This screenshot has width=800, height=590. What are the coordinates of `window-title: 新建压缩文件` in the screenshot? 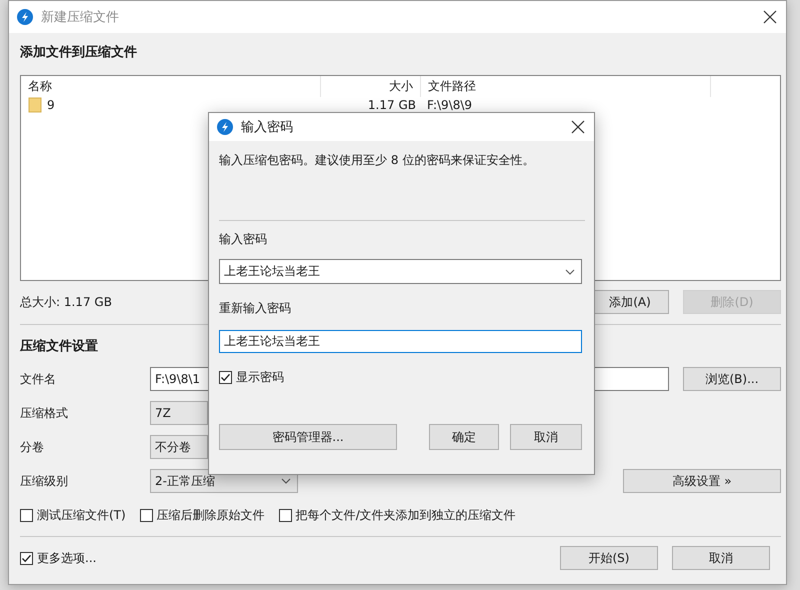 It's located at (80, 17).